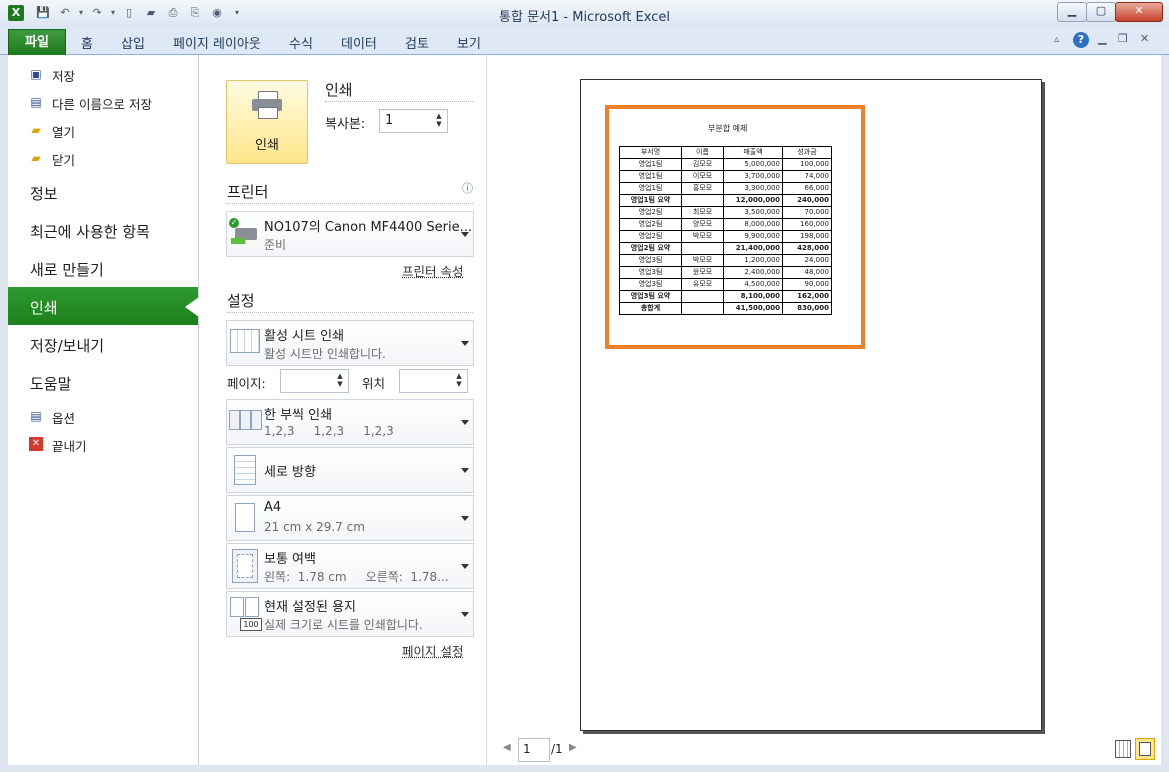 The width and height of the screenshot is (1169, 772). What do you see at coordinates (298, 415) in the screenshot?
I see `collate-label: 한 부씩 인쇄` at bounding box center [298, 415].